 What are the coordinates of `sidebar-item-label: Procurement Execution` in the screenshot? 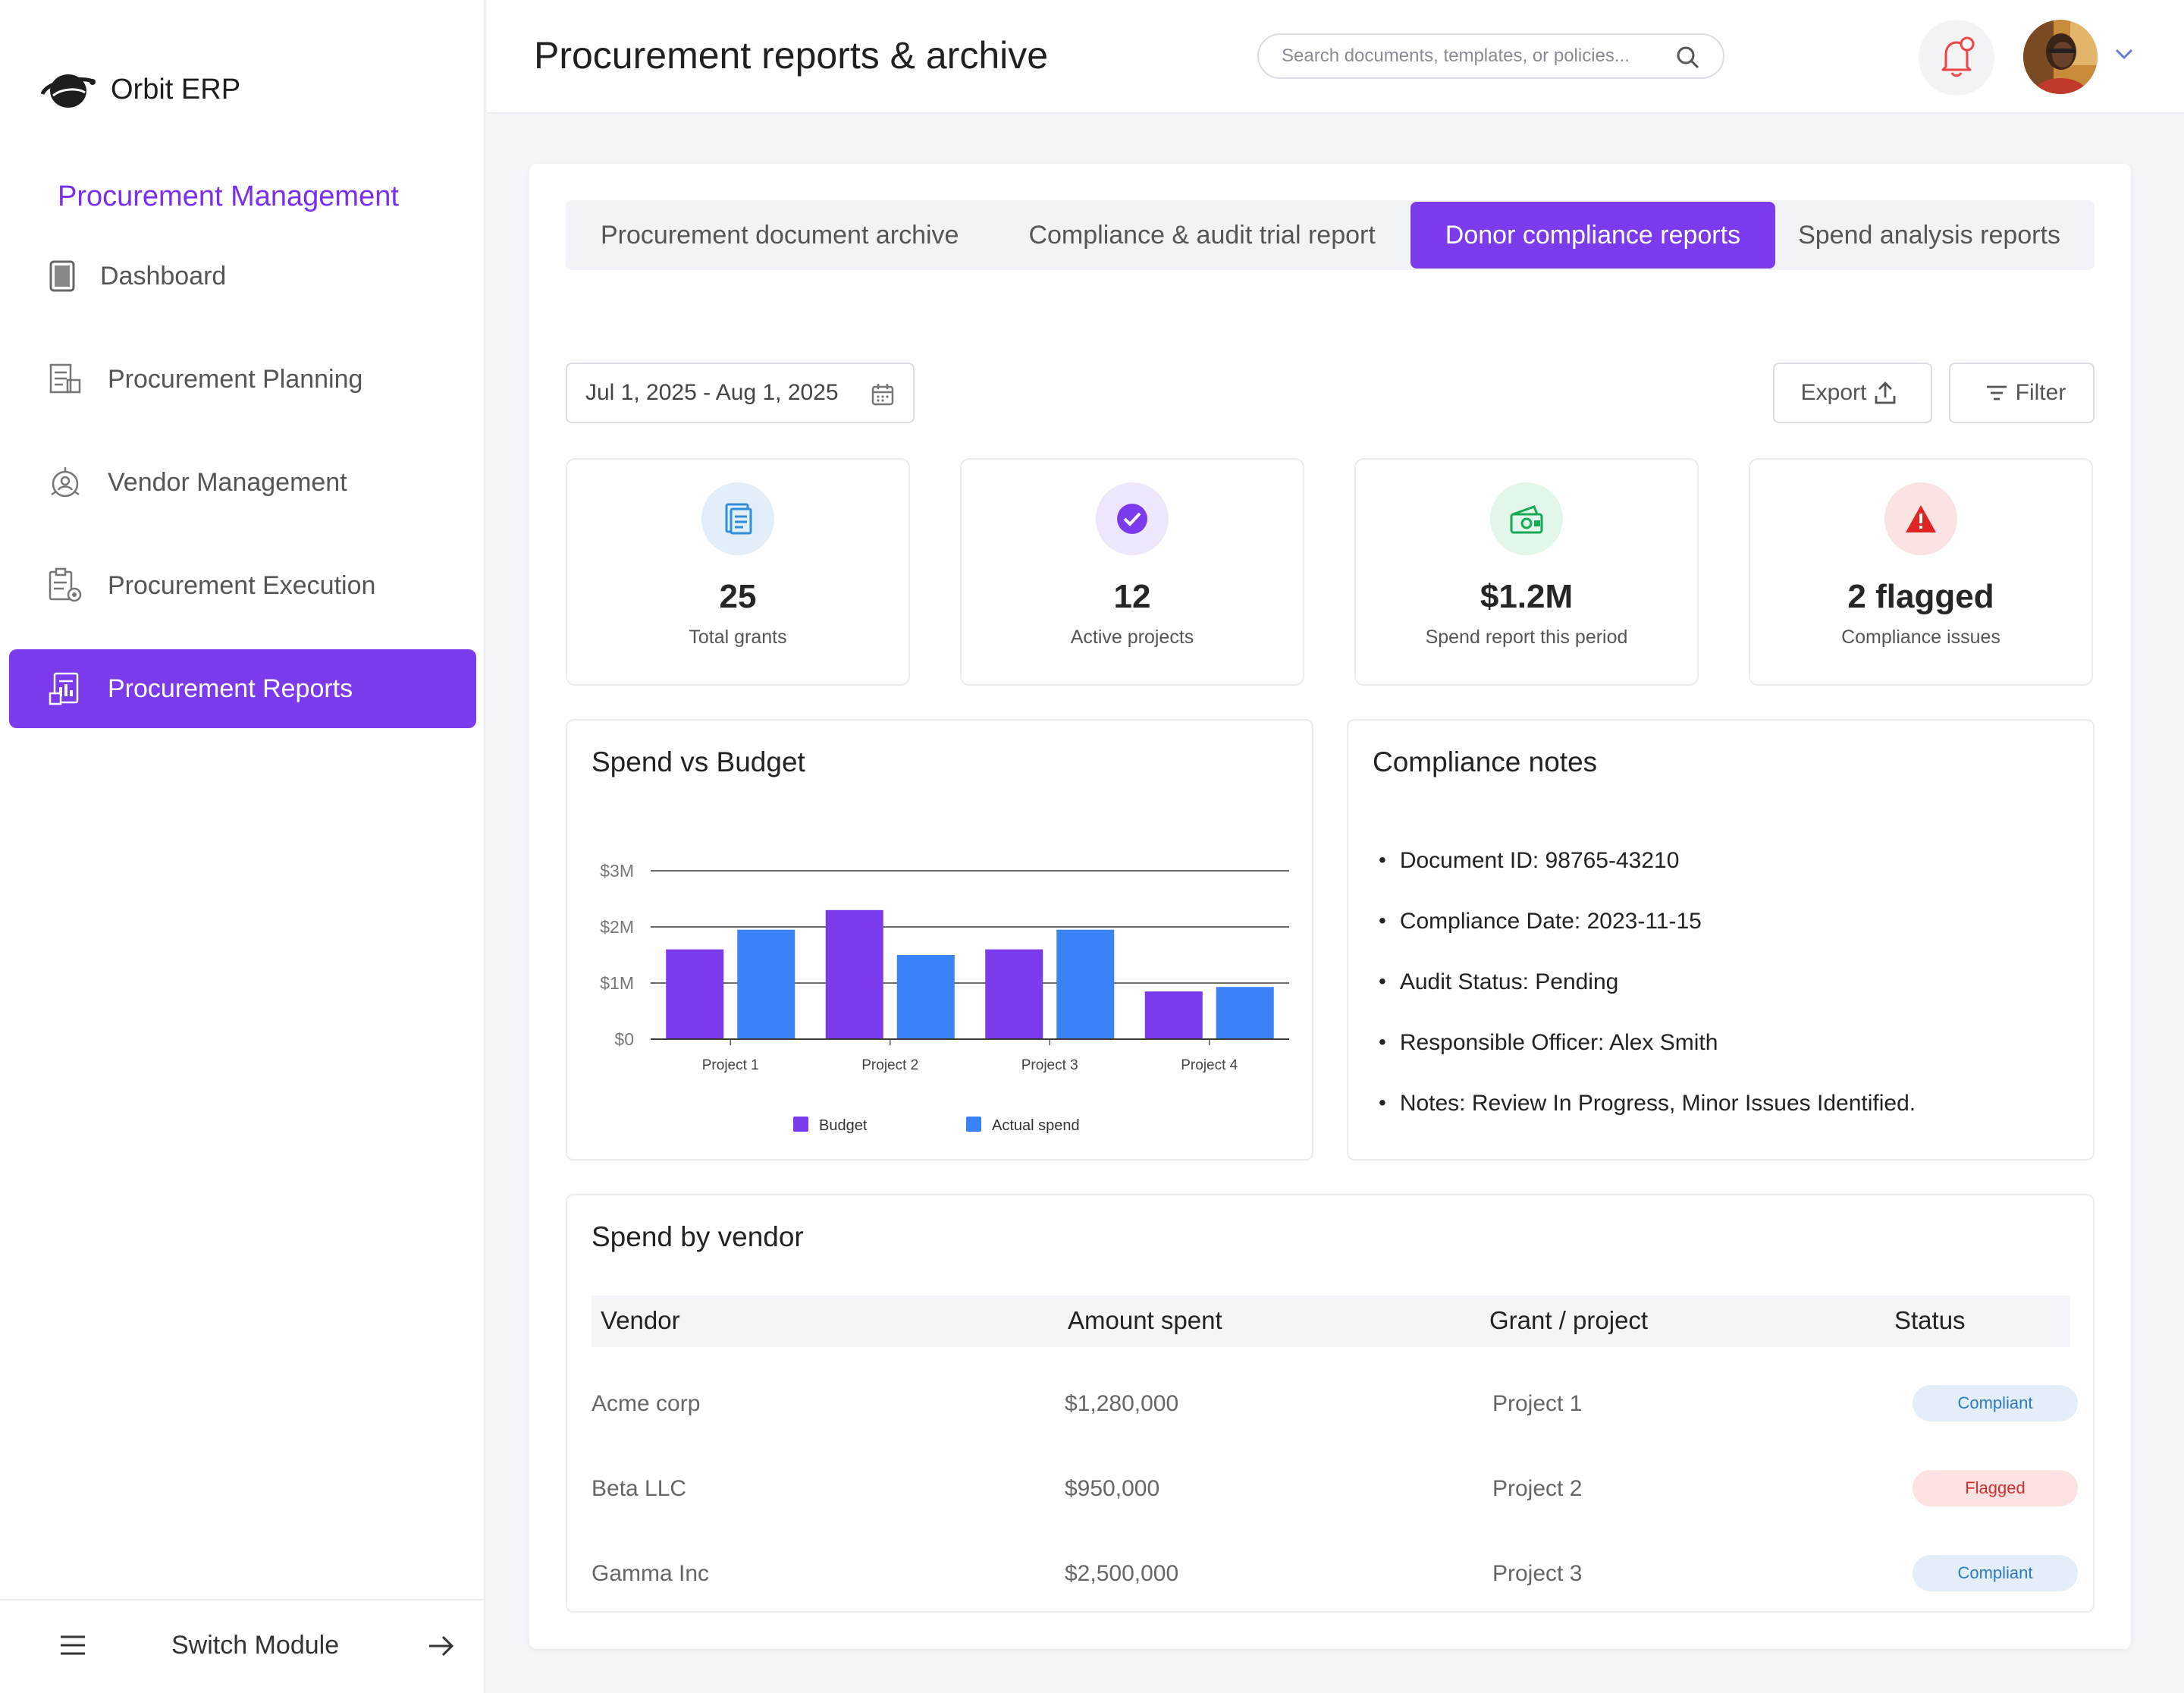 It's located at (242, 585).